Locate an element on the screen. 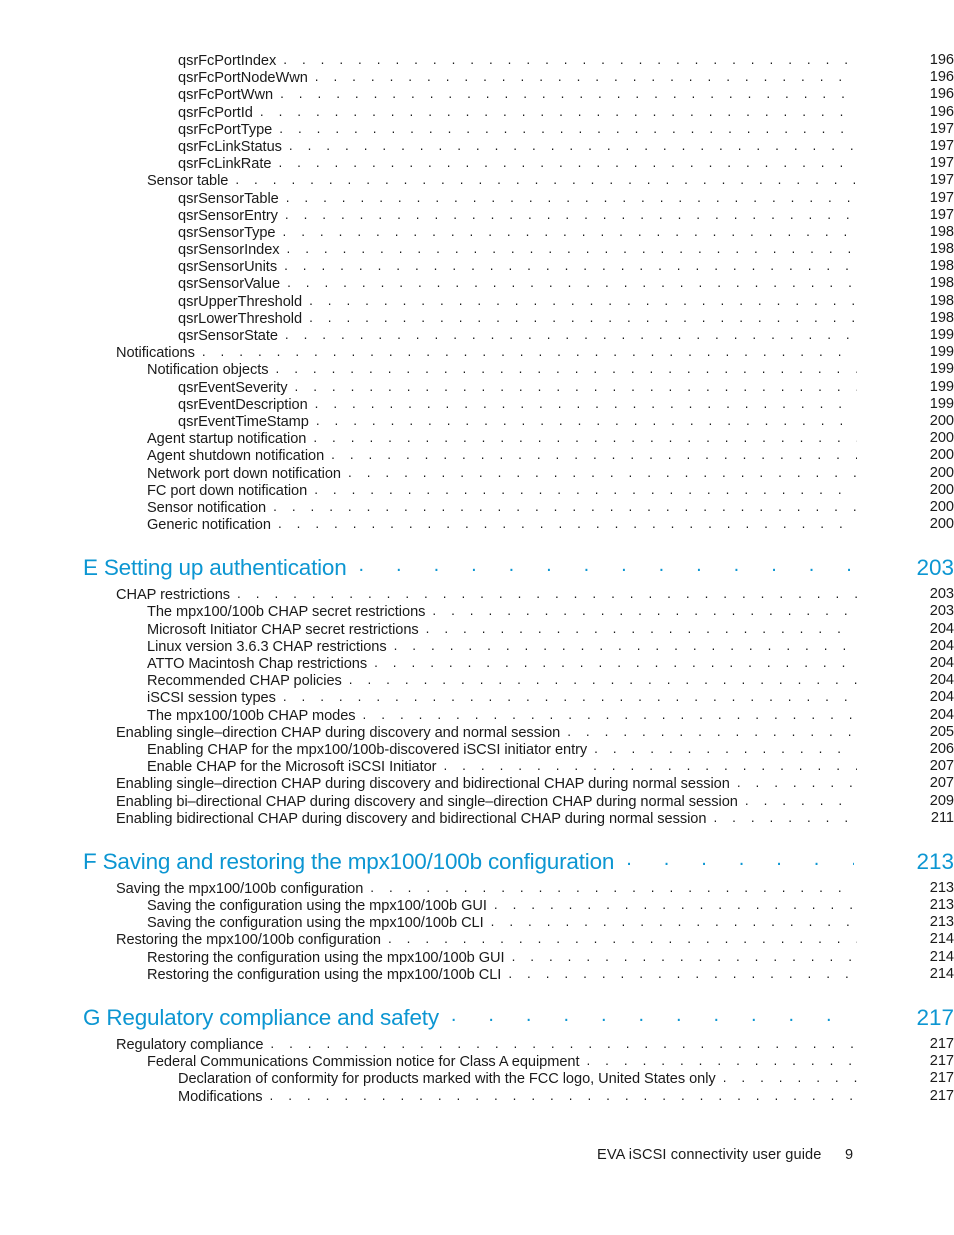  toc-entry: Linux version 3.6.3 CHAP restrictions 204 is located at coordinates (477, 646).